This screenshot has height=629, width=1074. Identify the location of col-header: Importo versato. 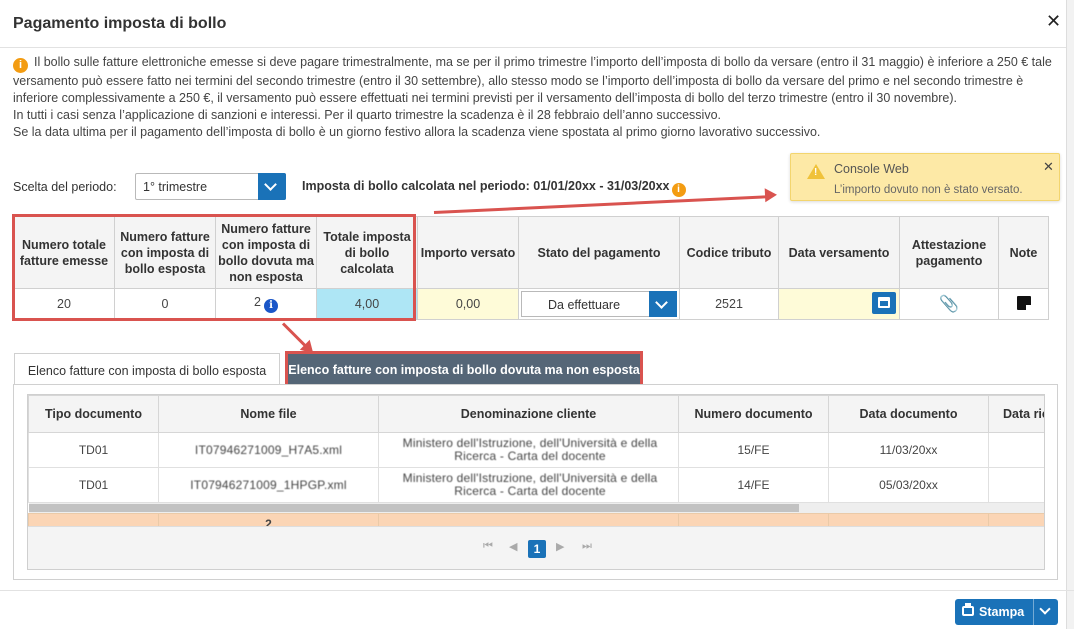
(468, 252).